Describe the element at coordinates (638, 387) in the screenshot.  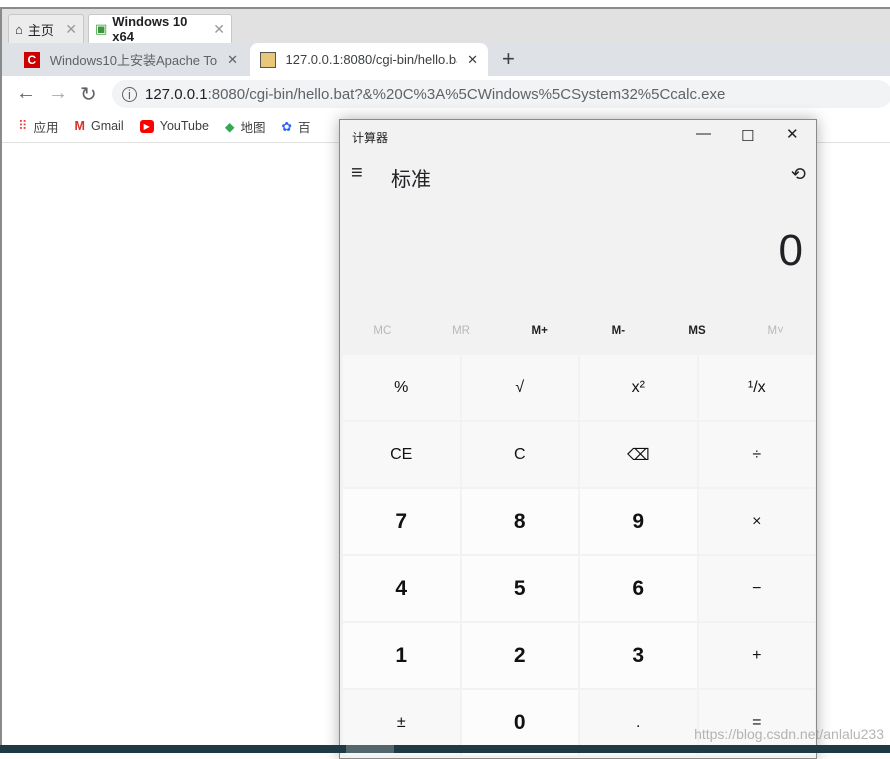
I see `key-button: x²` at that location.